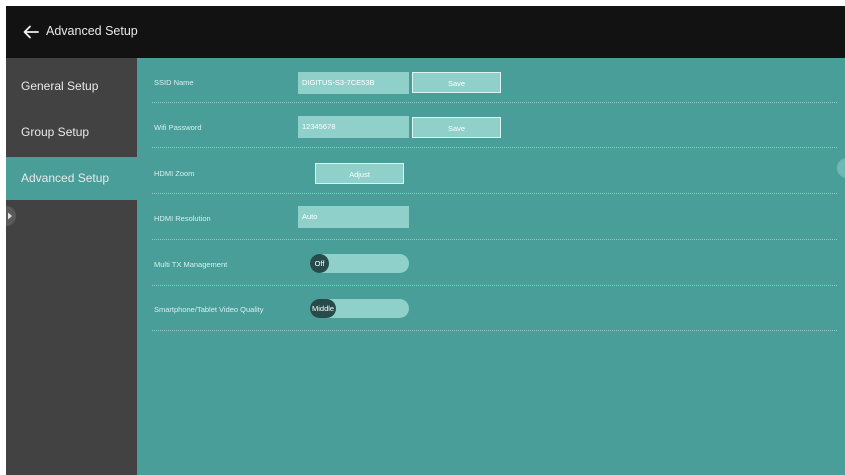  What do you see at coordinates (182, 218) in the screenshot?
I see `hdmi-resolution-label: HDMI Resolution` at bounding box center [182, 218].